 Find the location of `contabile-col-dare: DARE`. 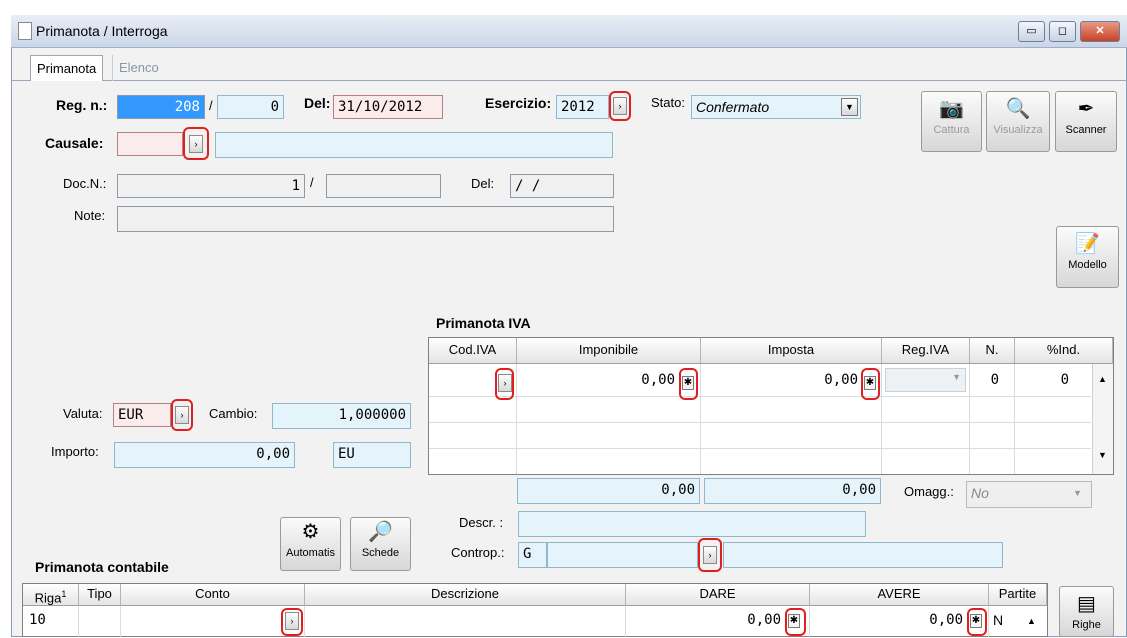

contabile-col-dare: DARE is located at coordinates (718, 595).